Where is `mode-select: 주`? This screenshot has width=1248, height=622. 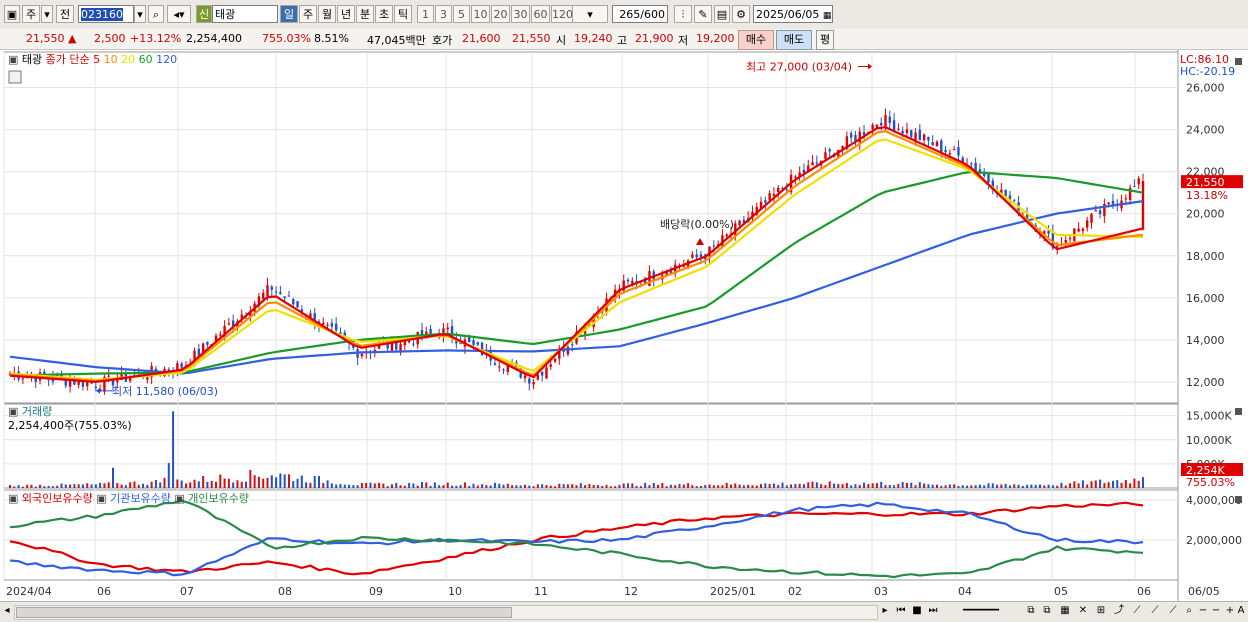
mode-select: 주 is located at coordinates (31, 14).